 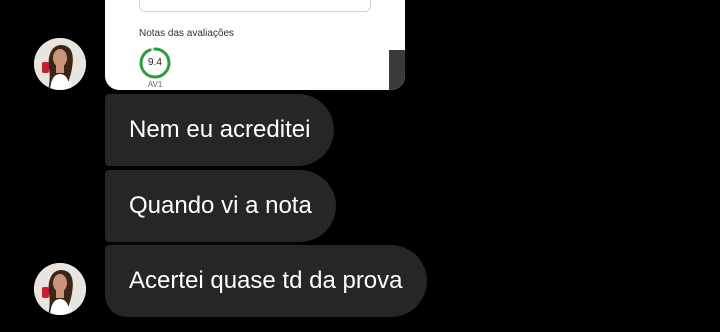 I want to click on grade-ring: 9.4, so click(x=155, y=63).